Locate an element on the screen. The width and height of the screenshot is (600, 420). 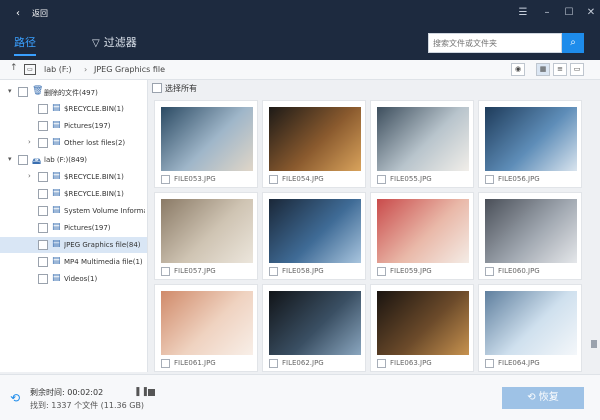
filter-button: ▽ 过滤器 is located at coordinates (114, 42).